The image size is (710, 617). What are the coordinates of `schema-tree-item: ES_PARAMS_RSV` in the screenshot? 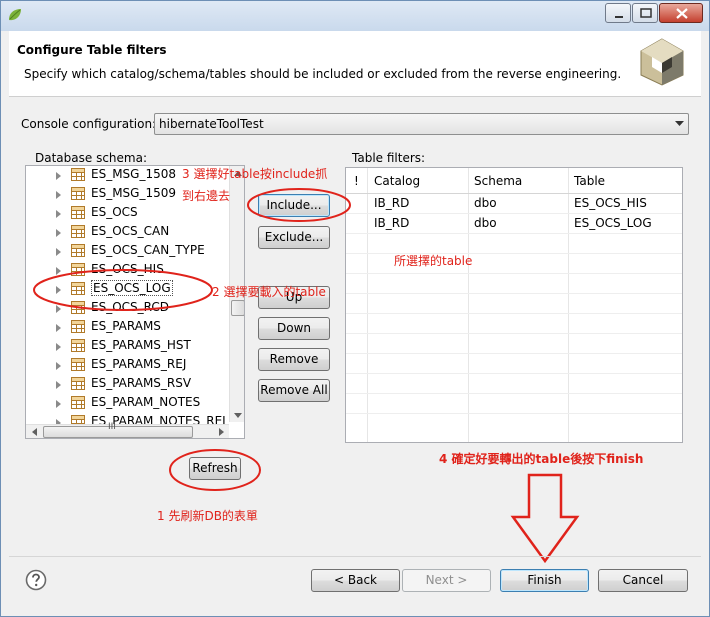 It's located at (128, 384).